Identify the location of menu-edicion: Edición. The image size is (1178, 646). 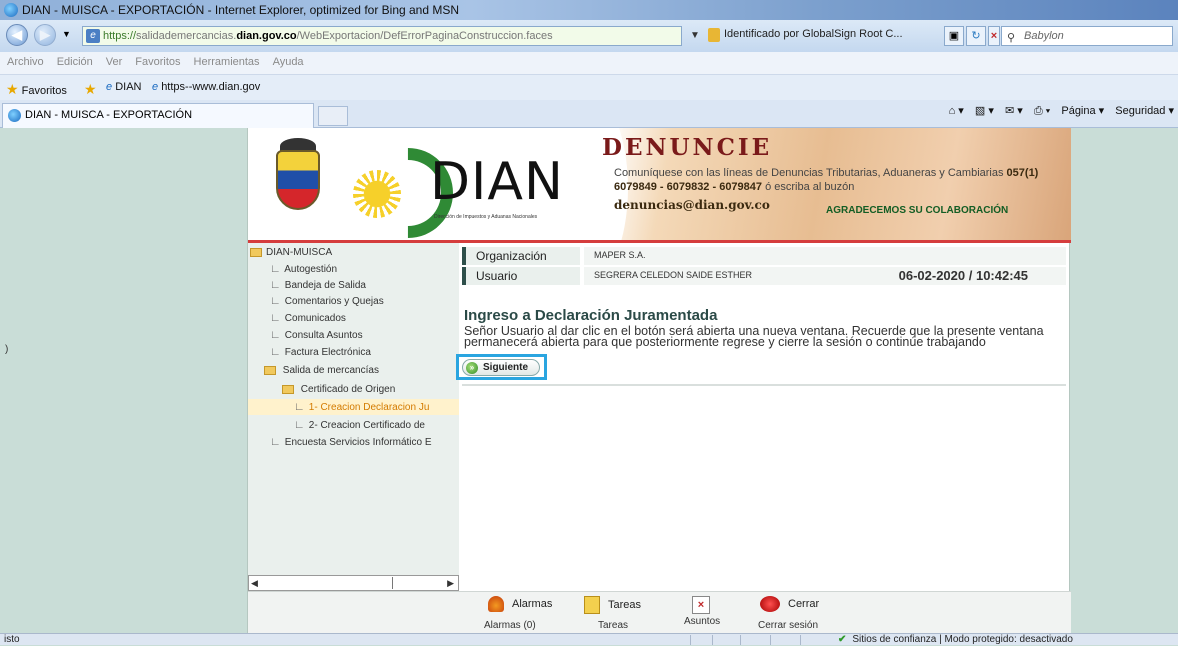
(74, 60).